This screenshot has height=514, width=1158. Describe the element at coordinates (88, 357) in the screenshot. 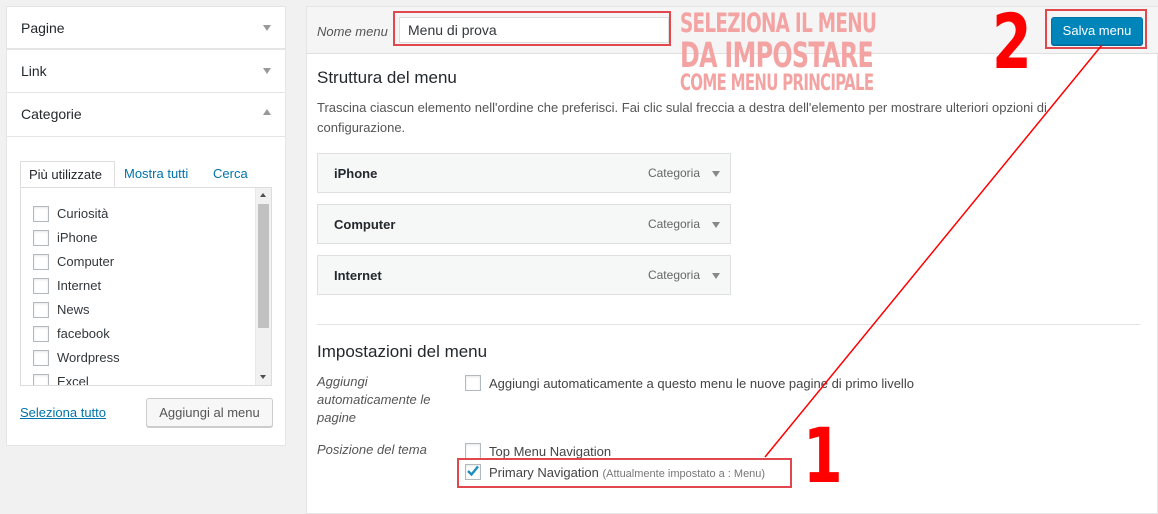

I see `category-label: Wordpress` at that location.